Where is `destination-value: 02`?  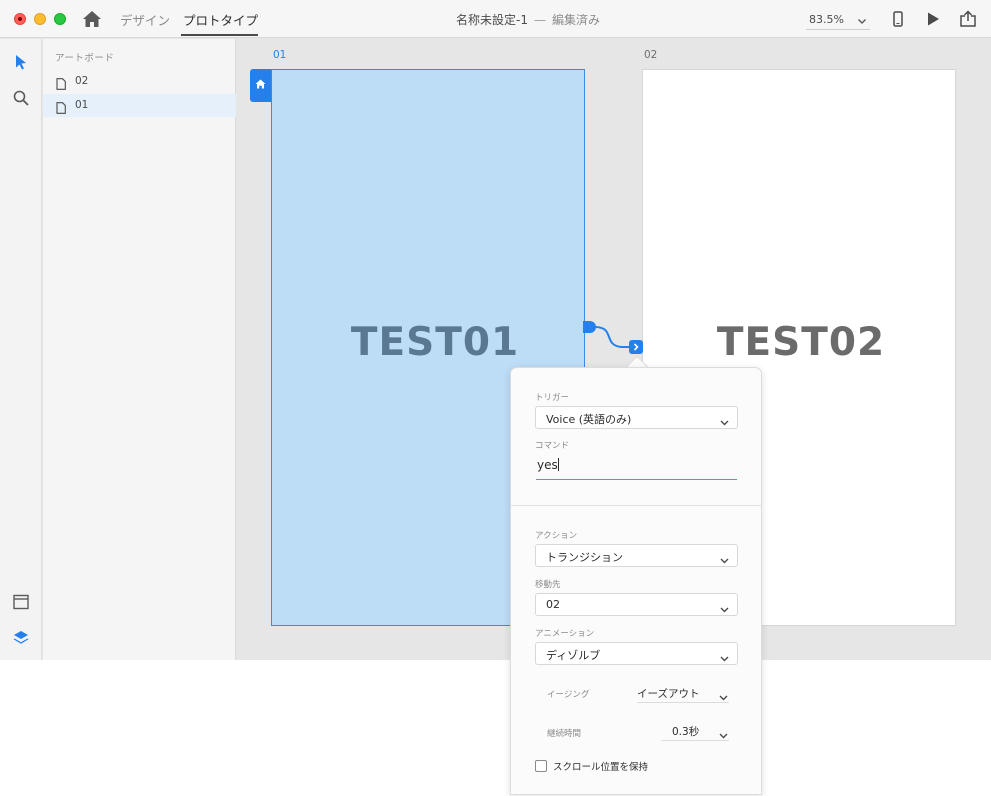
destination-value: 02 is located at coordinates (553, 604).